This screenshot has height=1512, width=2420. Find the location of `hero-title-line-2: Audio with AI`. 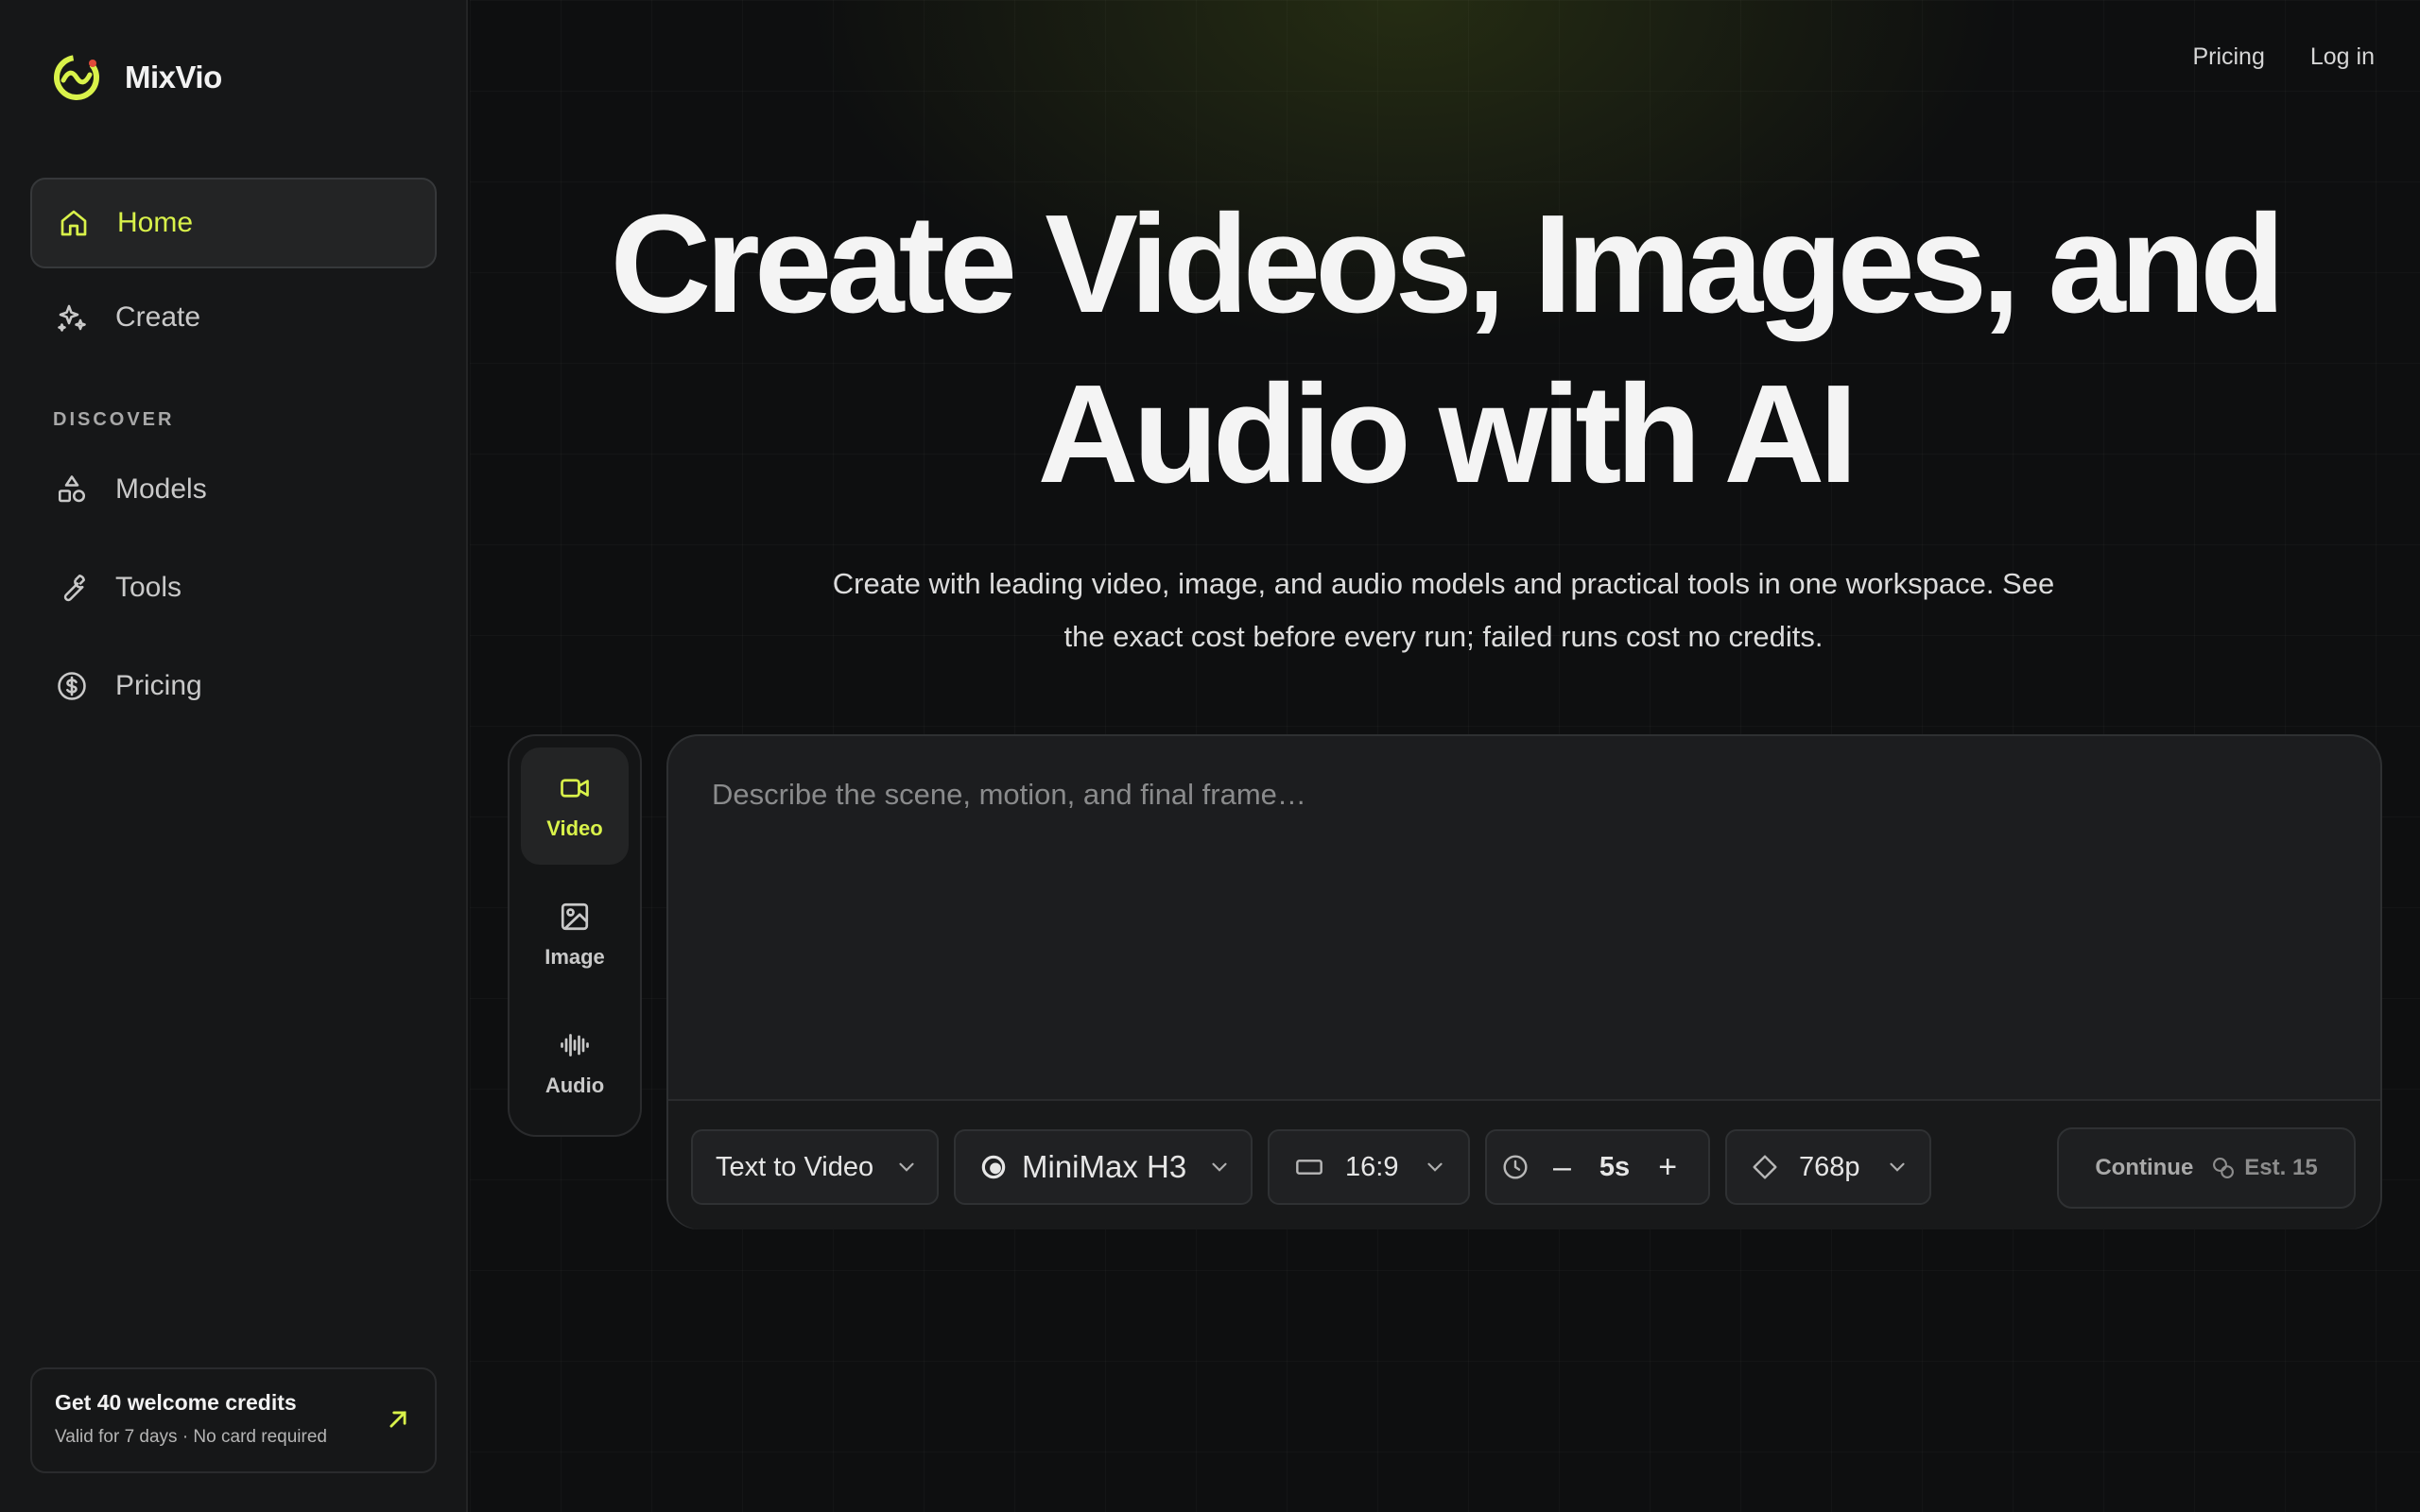

hero-title-line-2: Audio with AI is located at coordinates (1447, 434).